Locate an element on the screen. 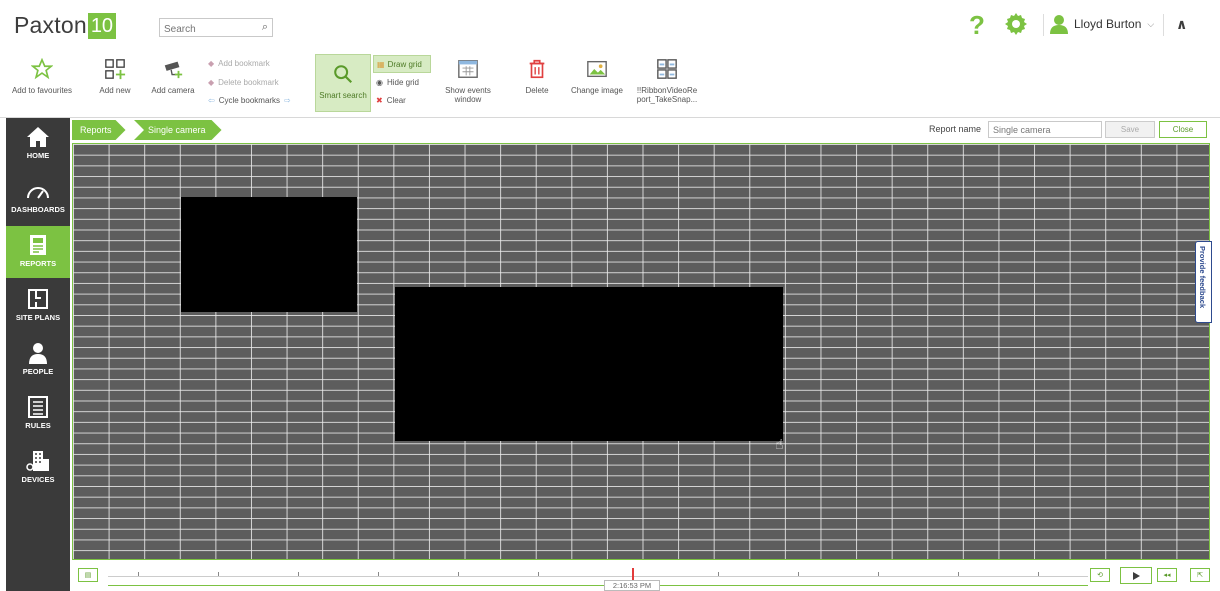  timeline-playhead is located at coordinates (633, 574).